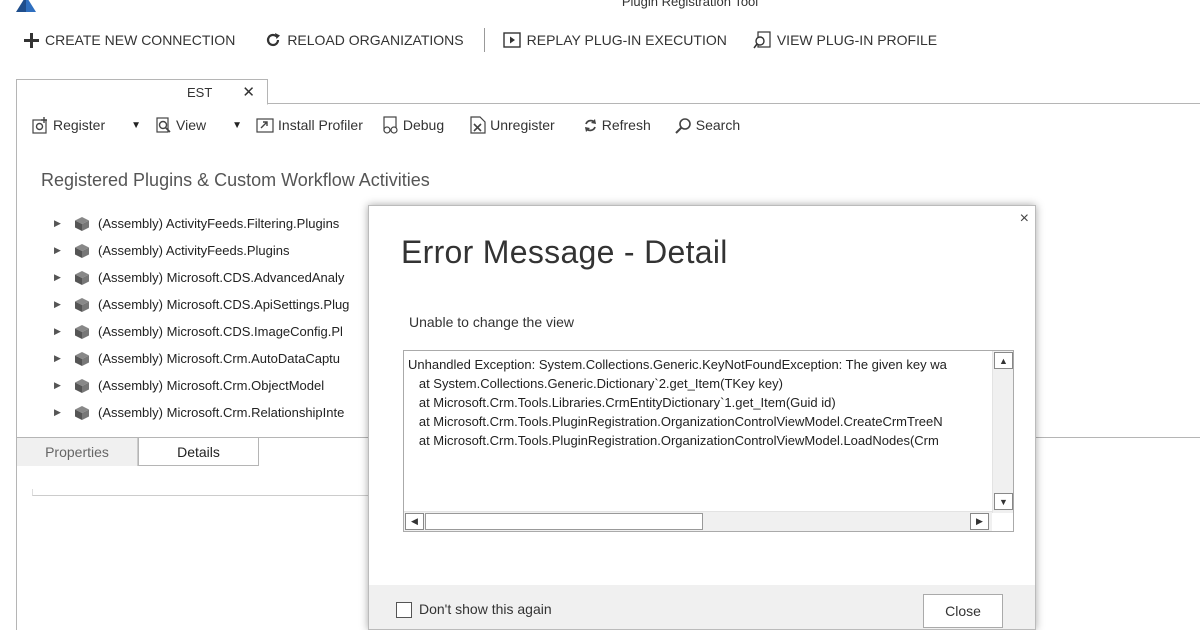  Describe the element at coordinates (404, 610) in the screenshot. I see `dont-show-checkbox` at that location.